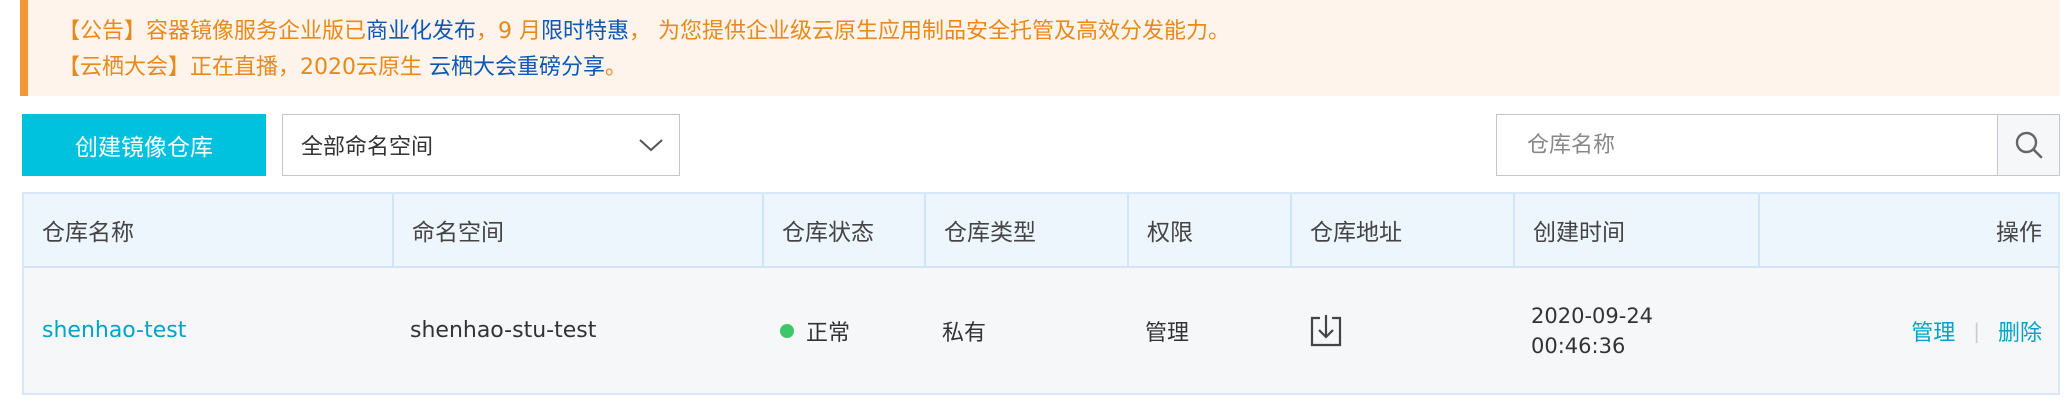 Image resolution: width=2068 pixels, height=409 pixels. Describe the element at coordinates (1908, 330) in the screenshot. I see `actions-cell: 管理 | 删除` at that location.